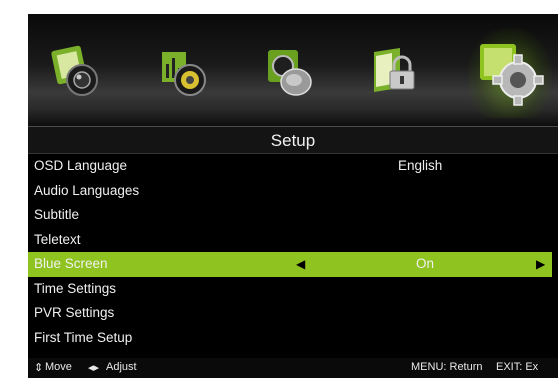  What do you see at coordinates (57, 239) in the screenshot?
I see `menu-item-label: Teletext` at bounding box center [57, 239].